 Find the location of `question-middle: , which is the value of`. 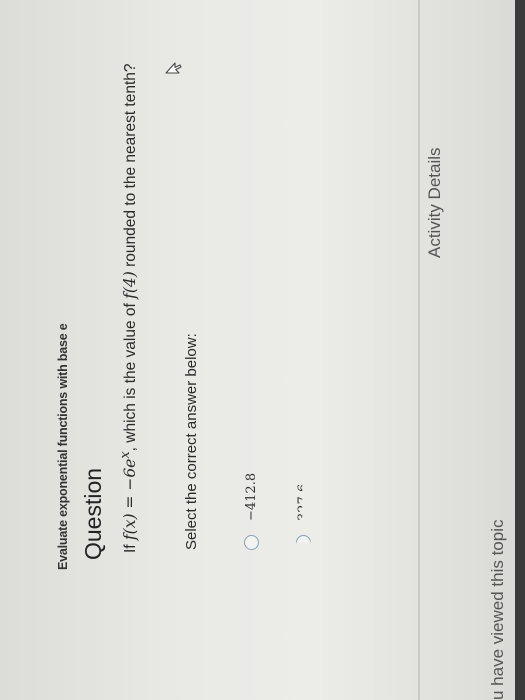

question-middle: , which is the value of is located at coordinates (131, 375).